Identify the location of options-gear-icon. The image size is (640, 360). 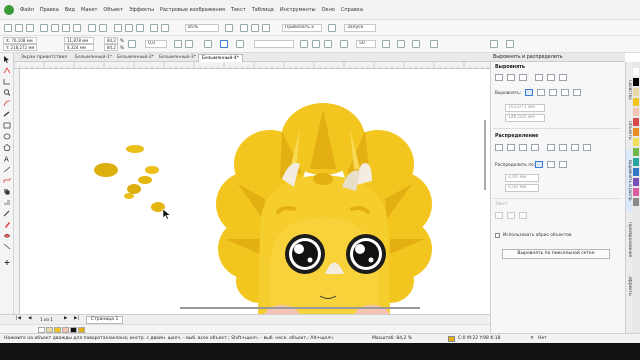
(332, 28).